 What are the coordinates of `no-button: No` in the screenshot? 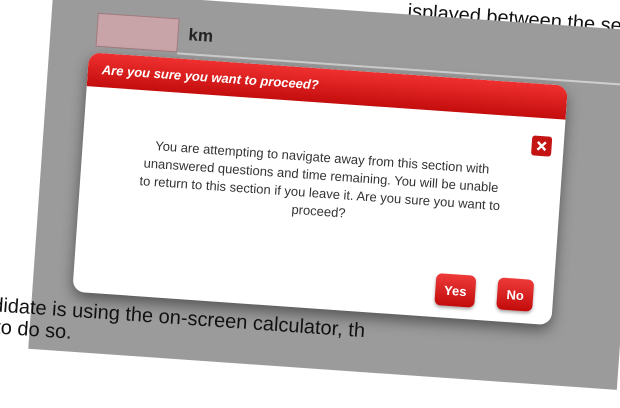 It's located at (515, 294).